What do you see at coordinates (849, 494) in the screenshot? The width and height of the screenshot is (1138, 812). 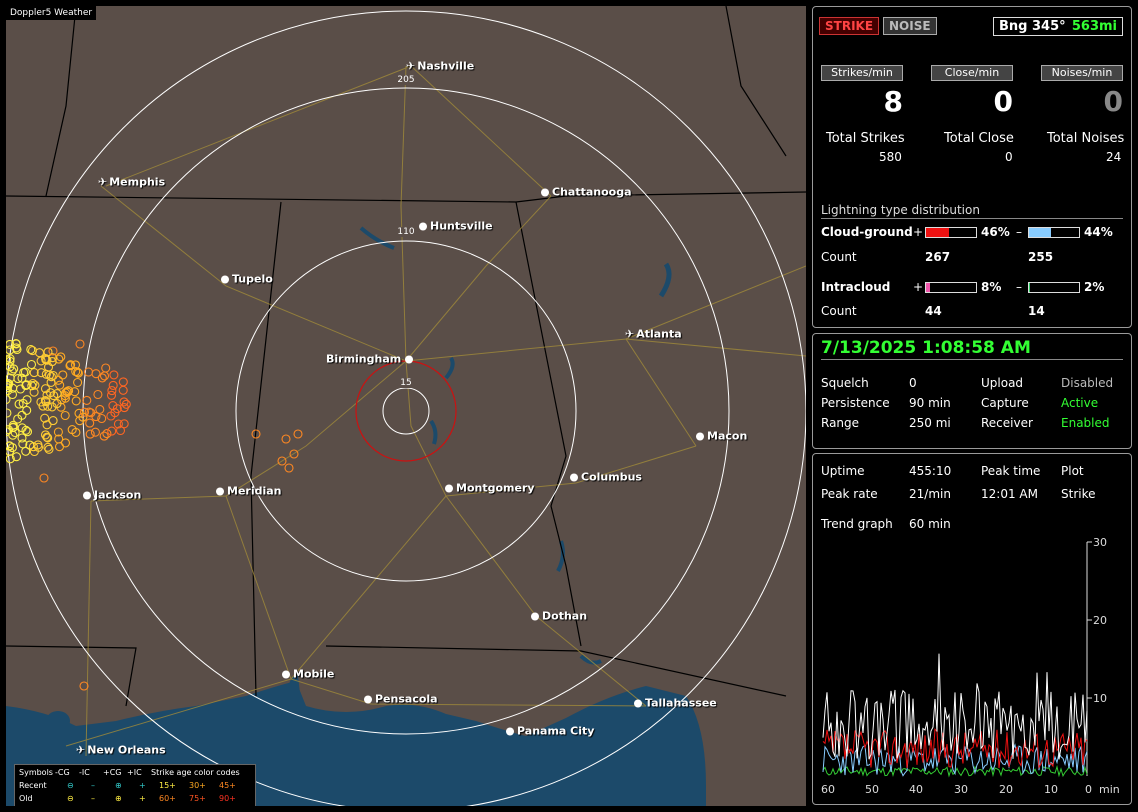 I see `peak-rate-label: Peak rate` at bounding box center [849, 494].